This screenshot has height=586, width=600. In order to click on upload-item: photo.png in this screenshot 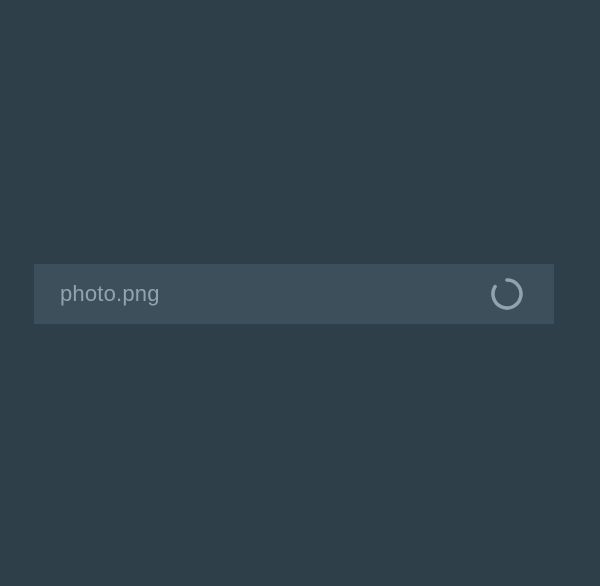, I will do `click(294, 294)`.